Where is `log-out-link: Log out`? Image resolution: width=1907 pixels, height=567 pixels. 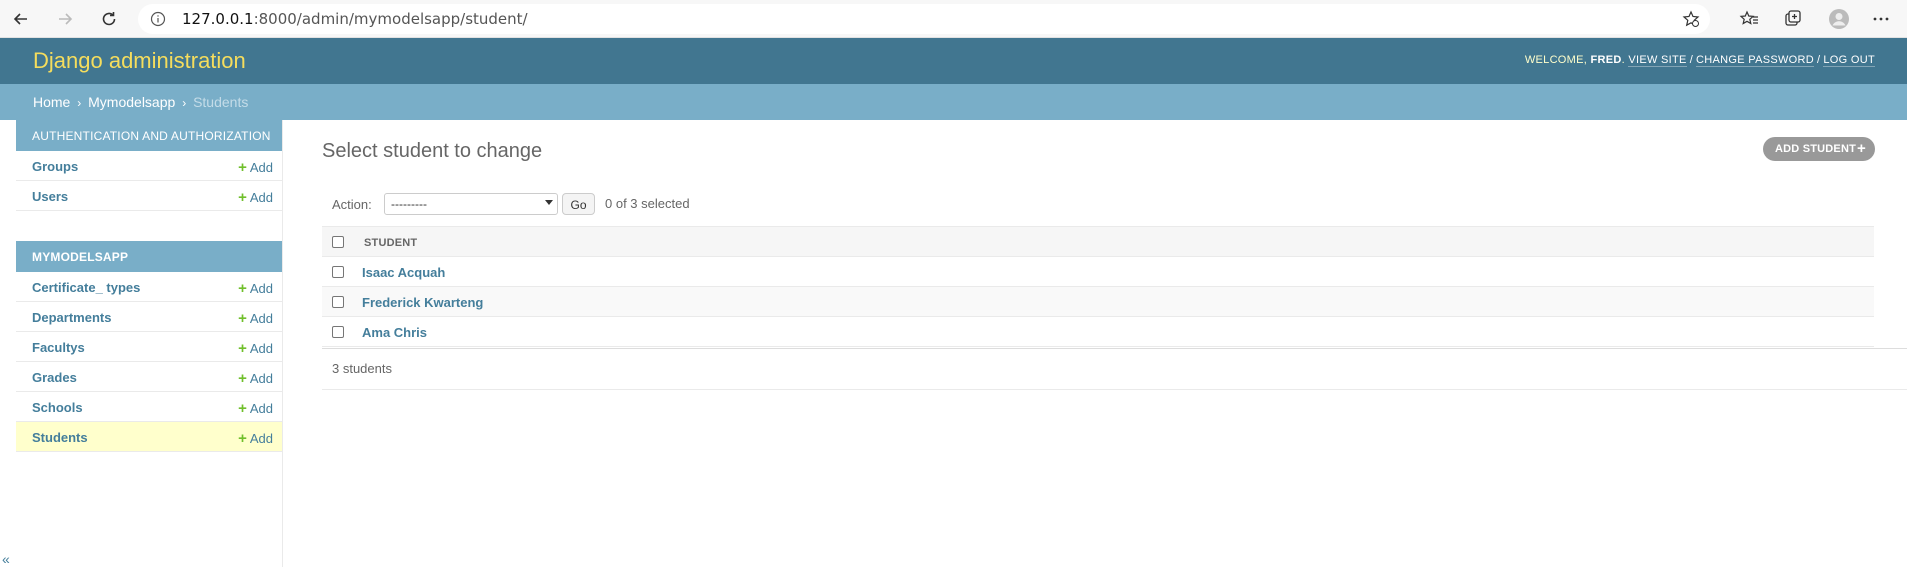 log-out-link: Log out is located at coordinates (1849, 60).